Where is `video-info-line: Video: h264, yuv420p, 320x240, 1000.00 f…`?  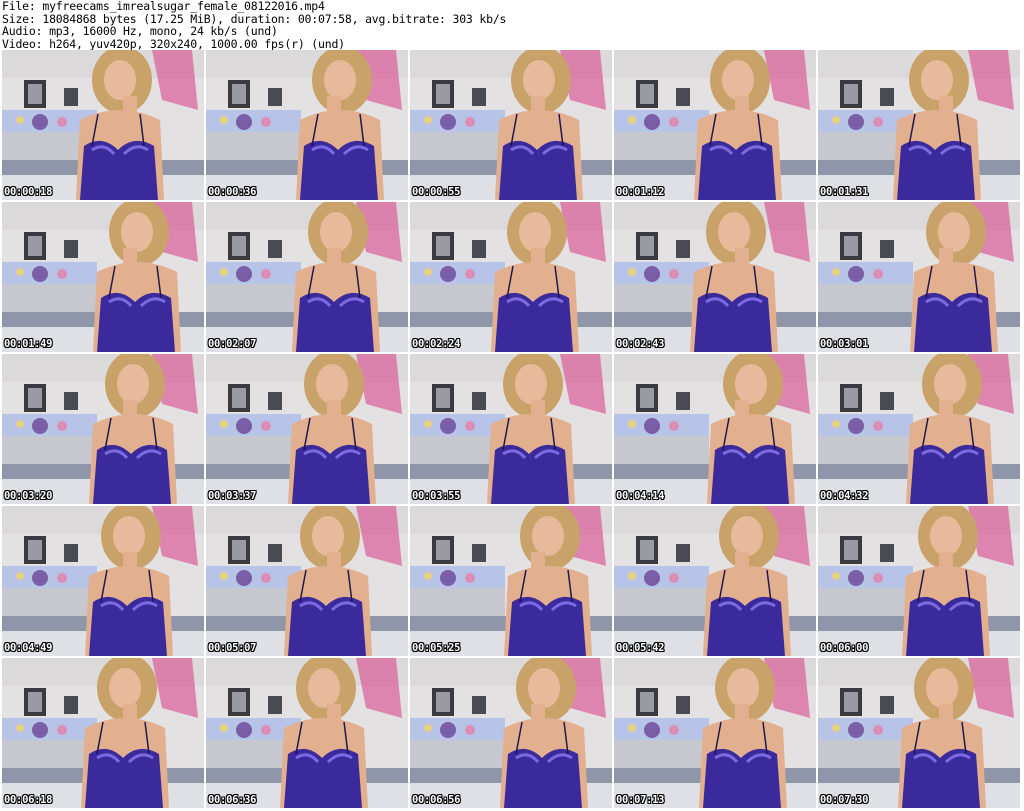
video-info-line: Video: h264, yuv420p, 320x240, 1000.00 f… is located at coordinates (173, 43).